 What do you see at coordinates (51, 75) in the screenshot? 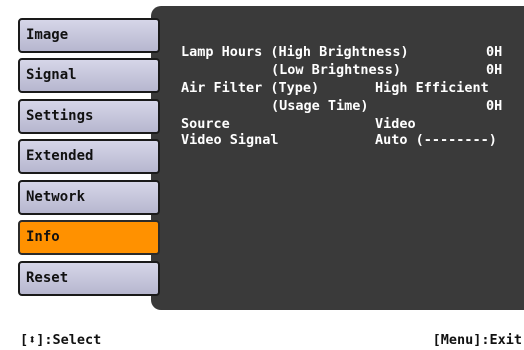
I see `menu-item-signal-label: Signal` at bounding box center [51, 75].